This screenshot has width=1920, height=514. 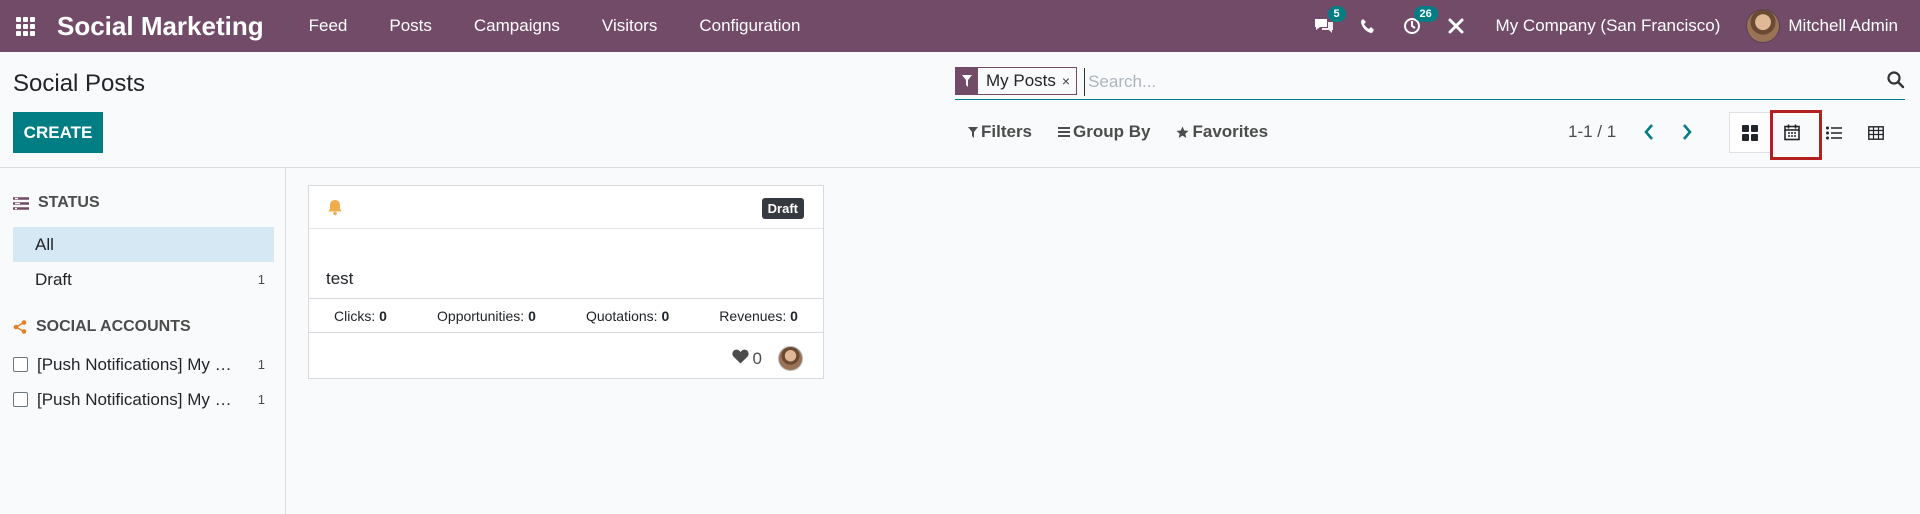 I want to click on kanban-view-button, so click(x=1750, y=132).